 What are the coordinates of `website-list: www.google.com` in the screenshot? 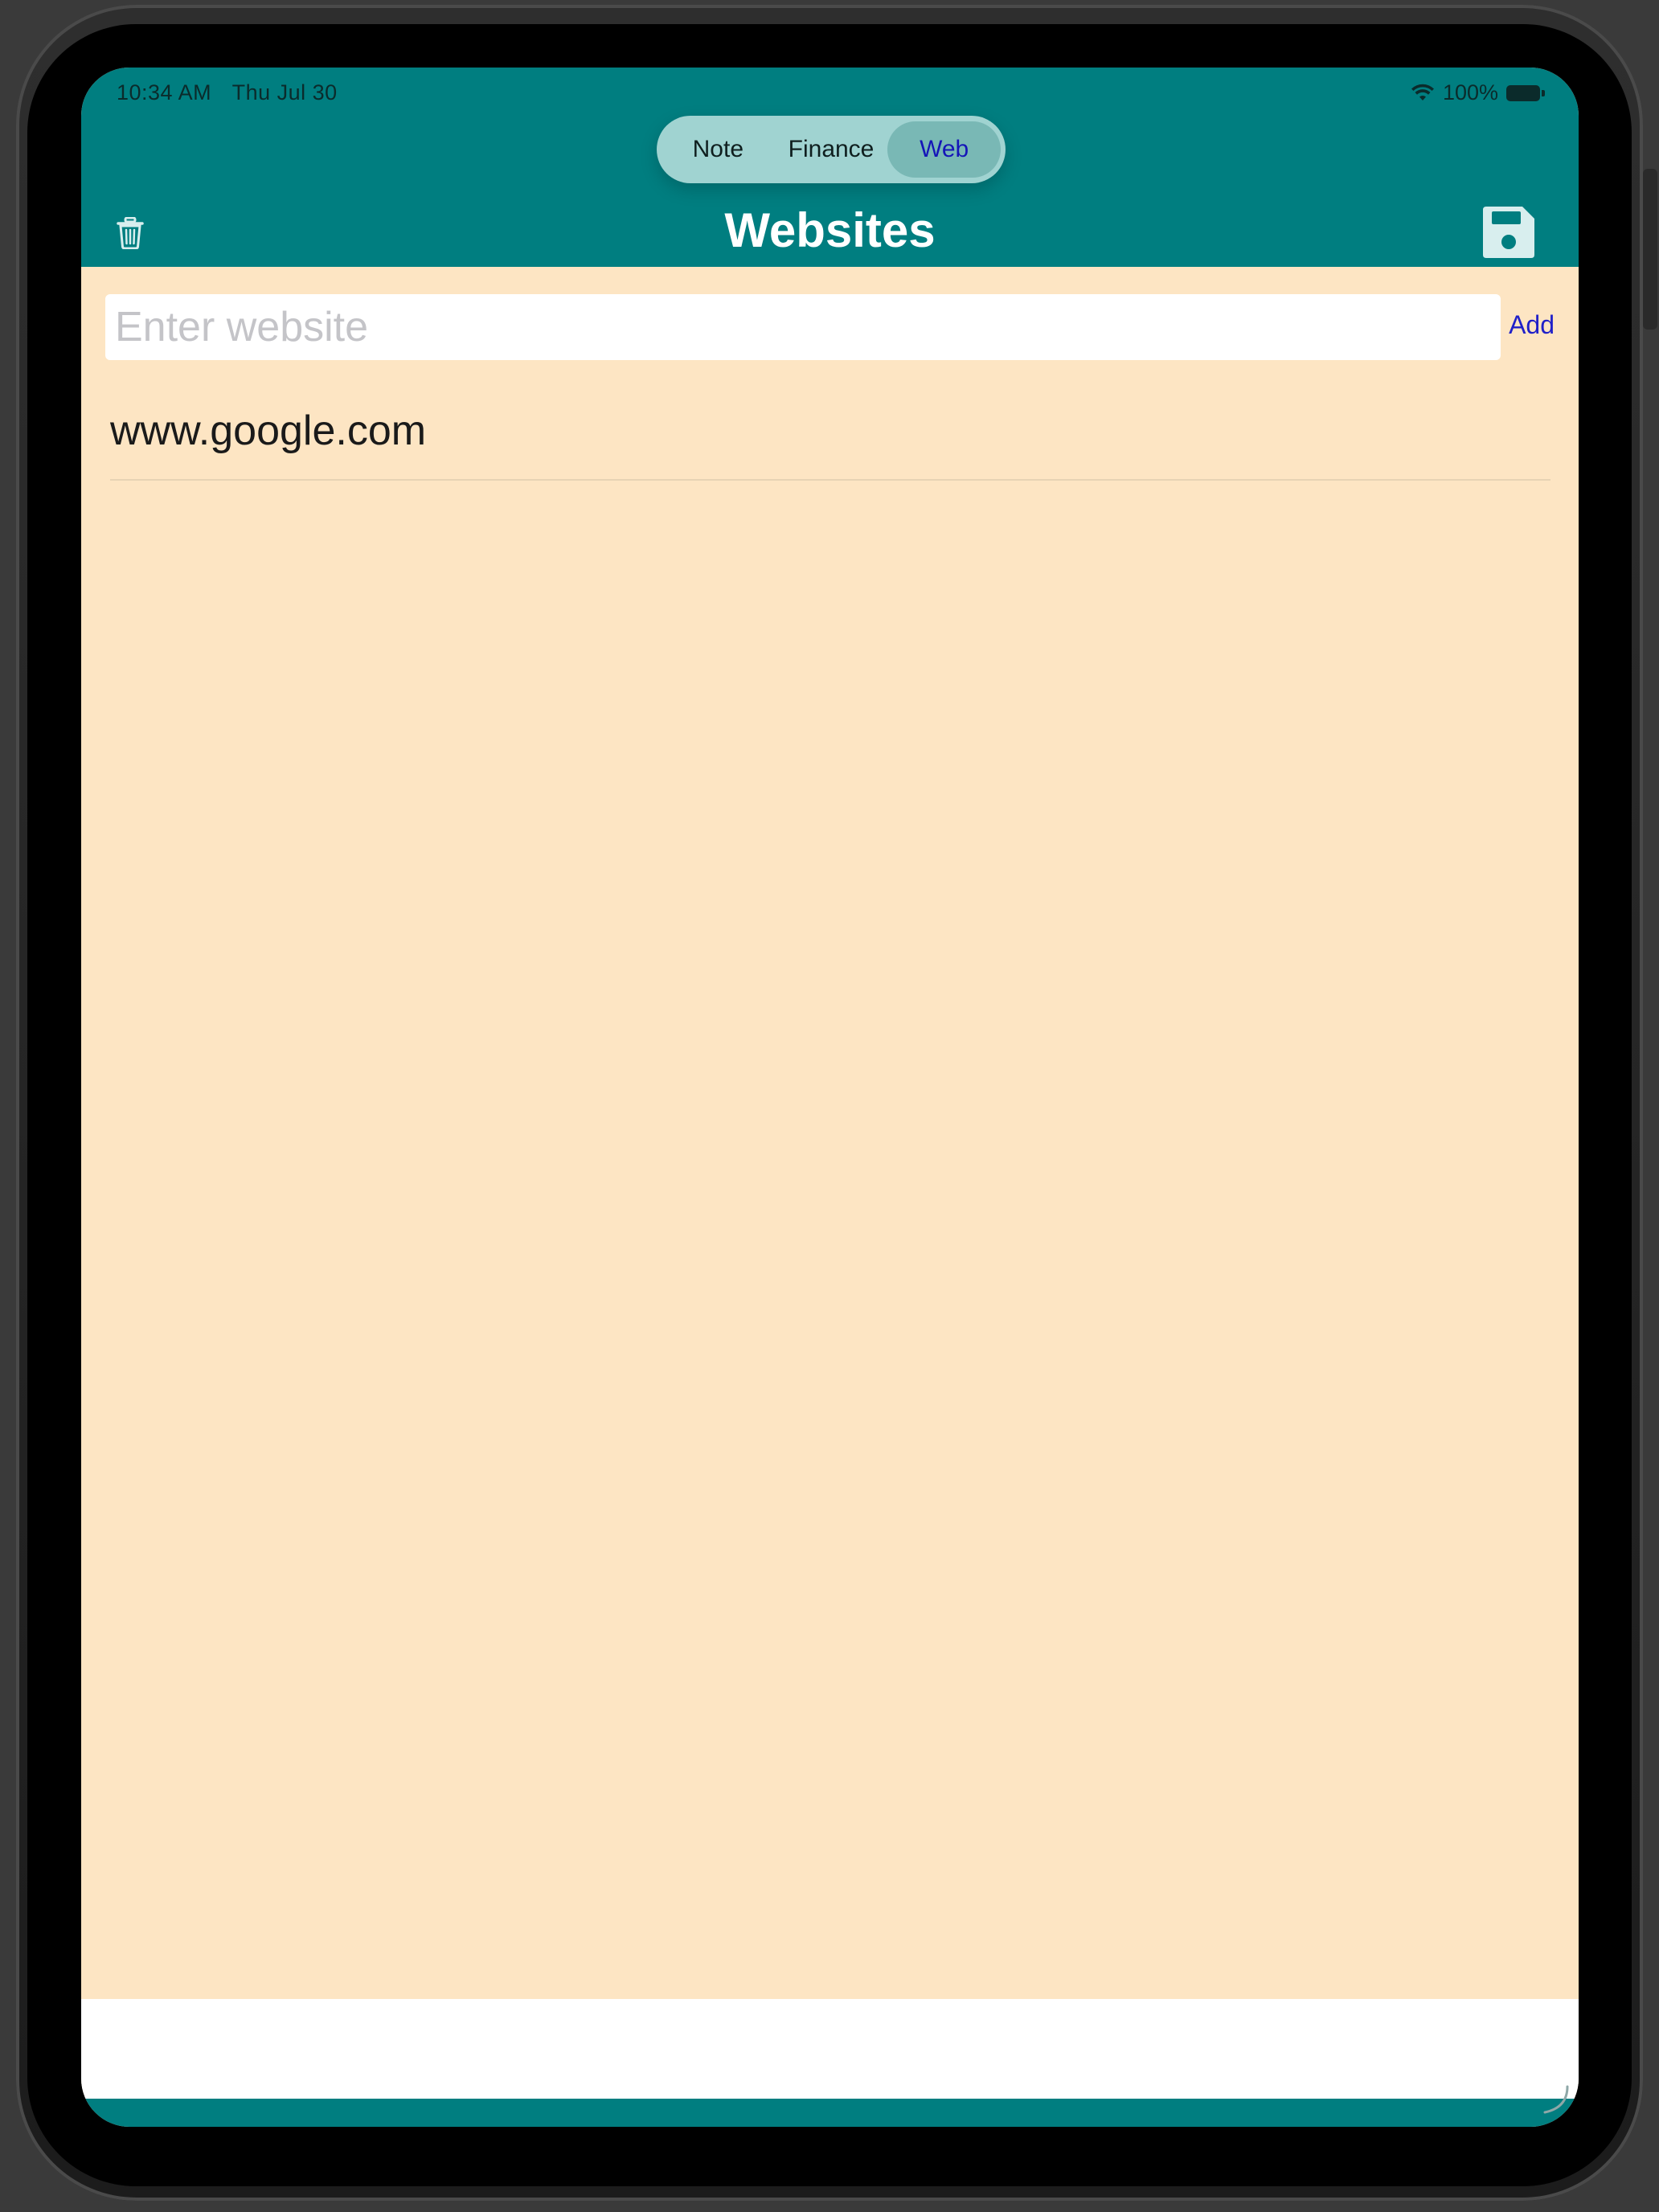 It's located at (830, 435).